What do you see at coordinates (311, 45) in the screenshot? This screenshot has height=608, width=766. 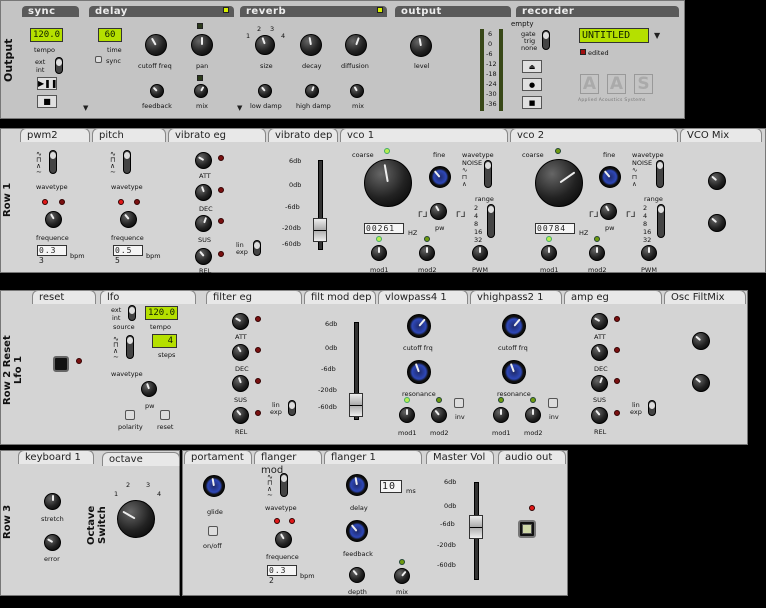 I see `reverb-decay-knob` at bounding box center [311, 45].